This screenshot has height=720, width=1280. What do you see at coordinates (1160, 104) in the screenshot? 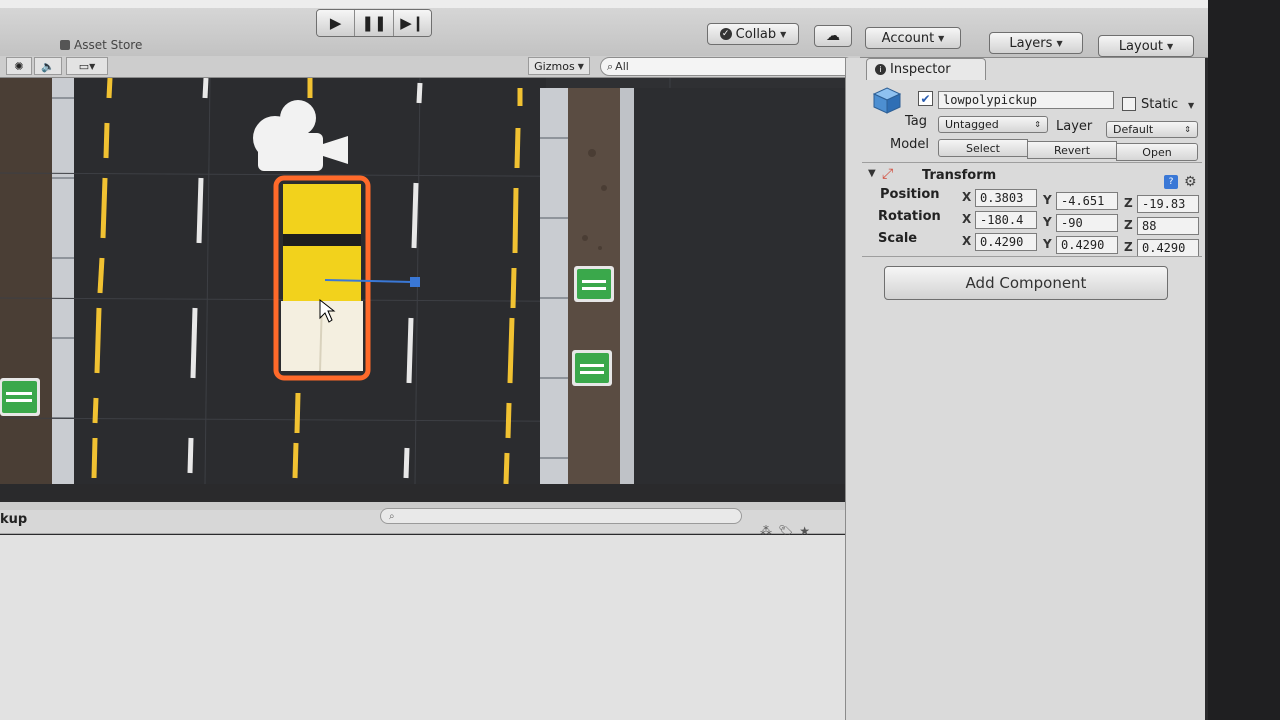
I see `static-label: Static` at bounding box center [1160, 104].